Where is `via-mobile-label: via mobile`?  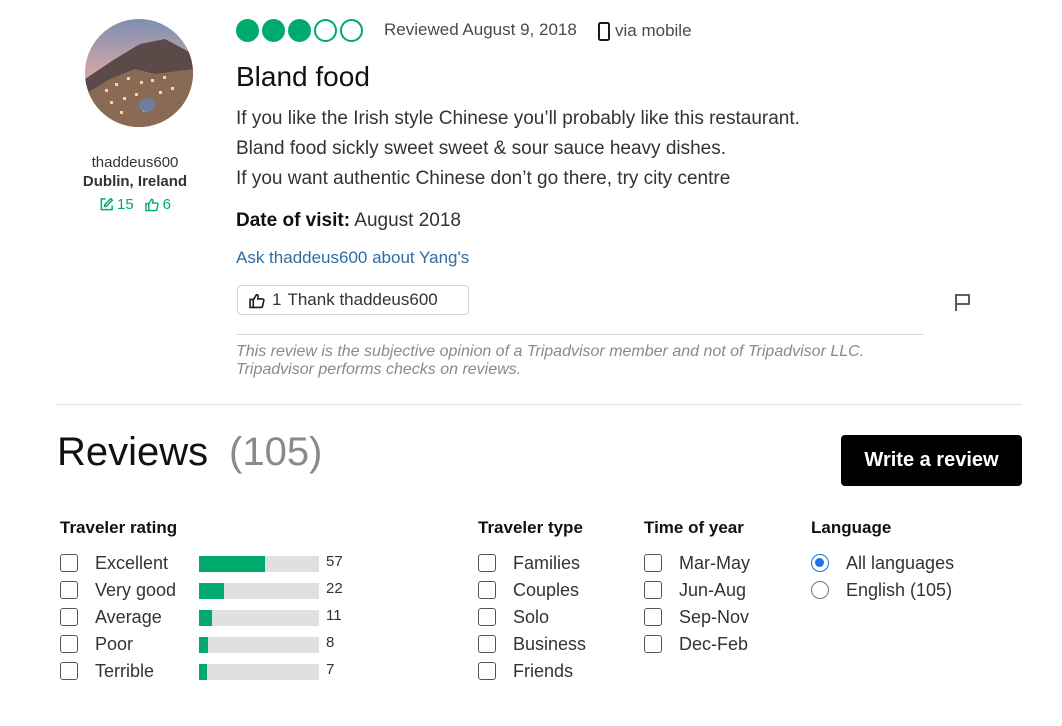
via-mobile-label: via mobile is located at coordinates (653, 30).